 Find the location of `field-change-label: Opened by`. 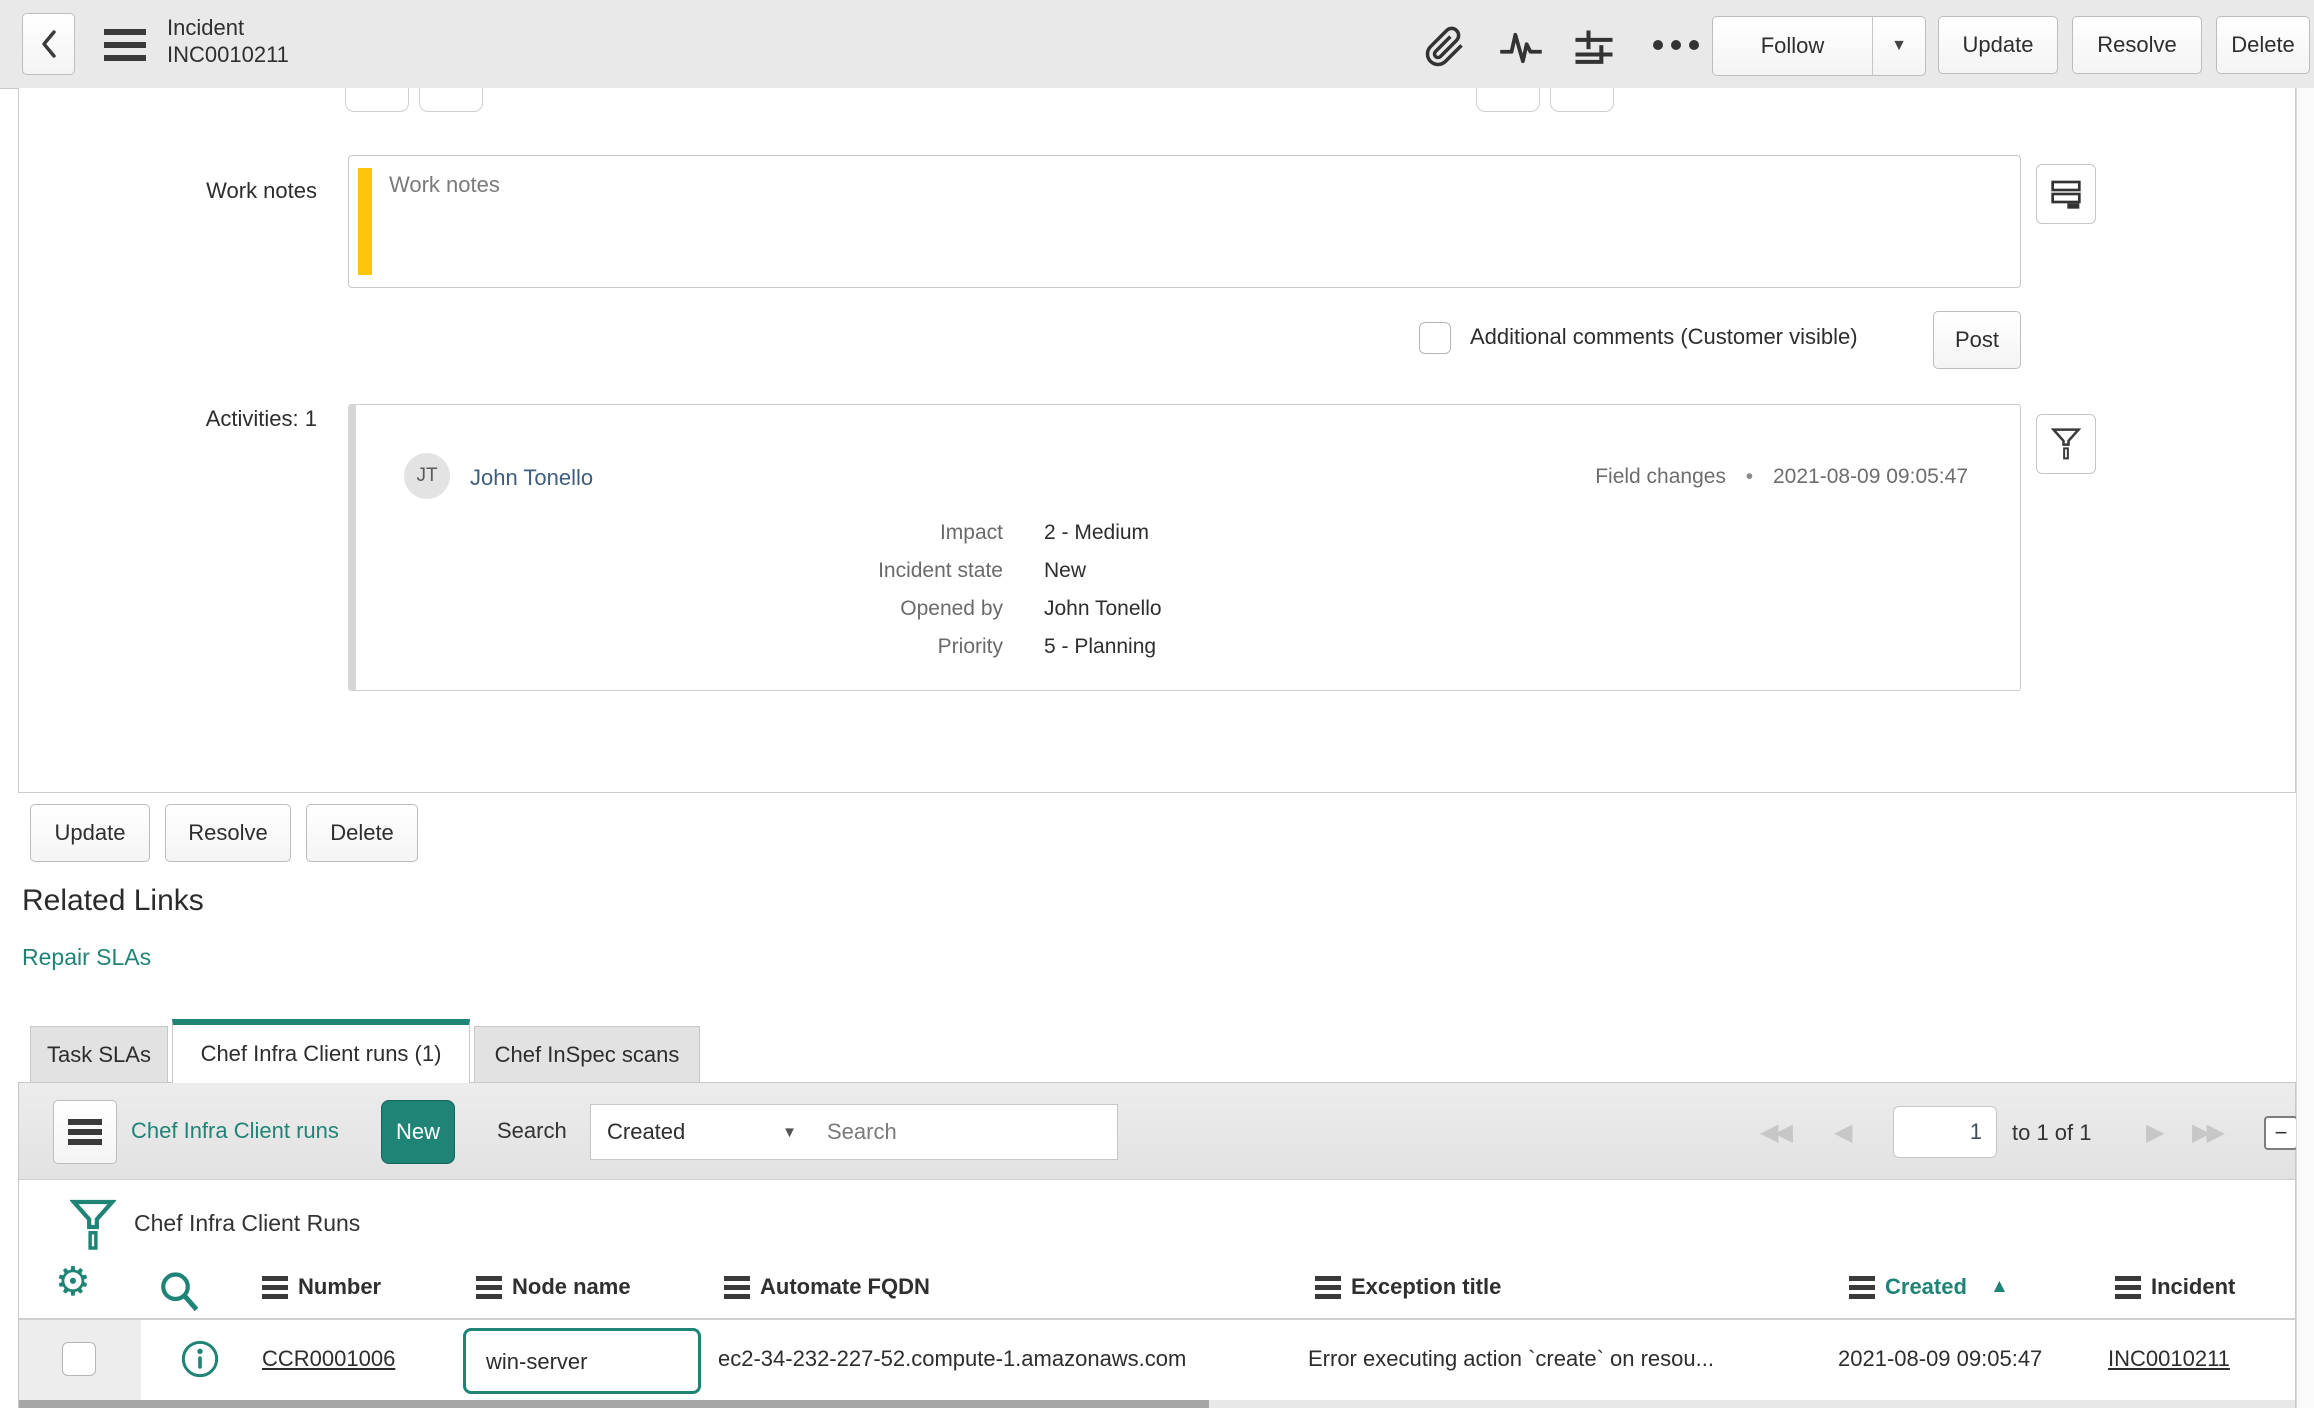

field-change-label: Opened by is located at coordinates (951, 608).